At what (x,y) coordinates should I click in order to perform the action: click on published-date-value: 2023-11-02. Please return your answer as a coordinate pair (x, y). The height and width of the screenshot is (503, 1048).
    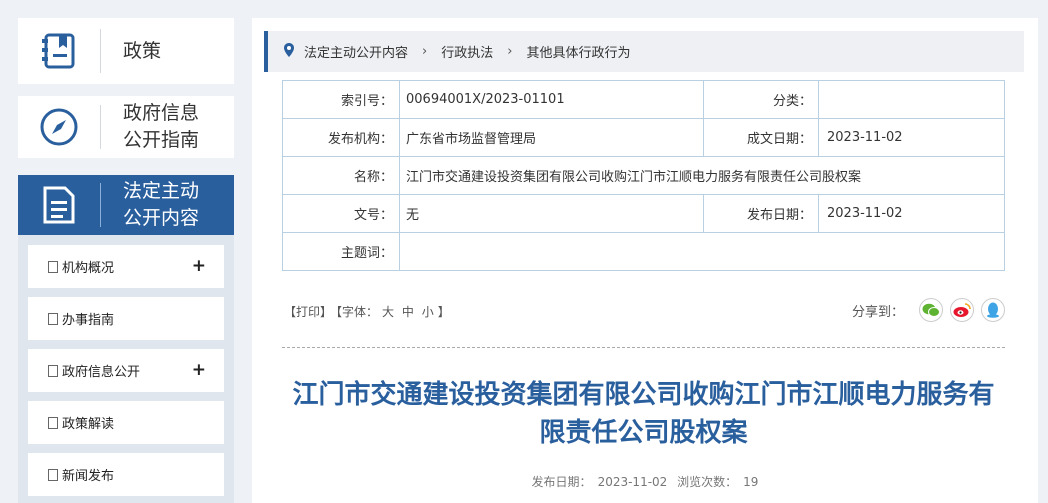
    Looking at the image, I should click on (911, 213).